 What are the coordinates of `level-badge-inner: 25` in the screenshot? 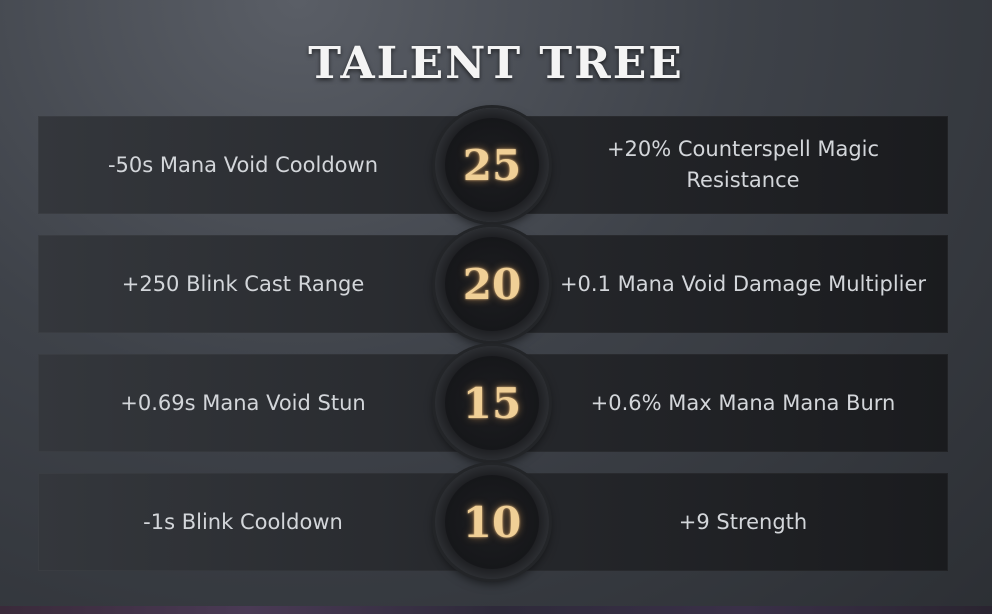 It's located at (492, 165).